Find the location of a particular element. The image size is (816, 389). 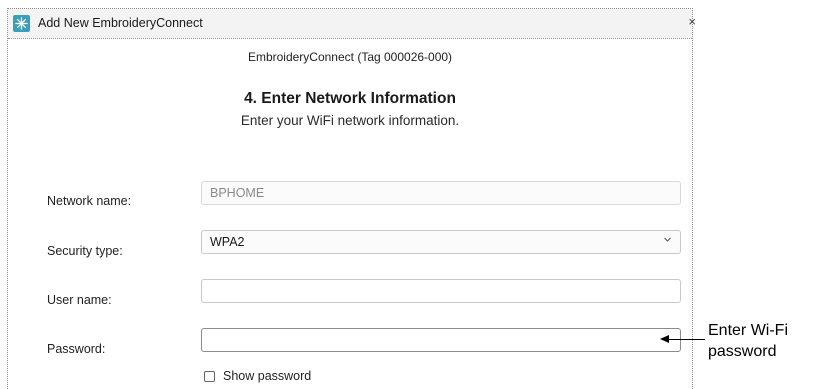

show-password-checkbox is located at coordinates (209, 376).